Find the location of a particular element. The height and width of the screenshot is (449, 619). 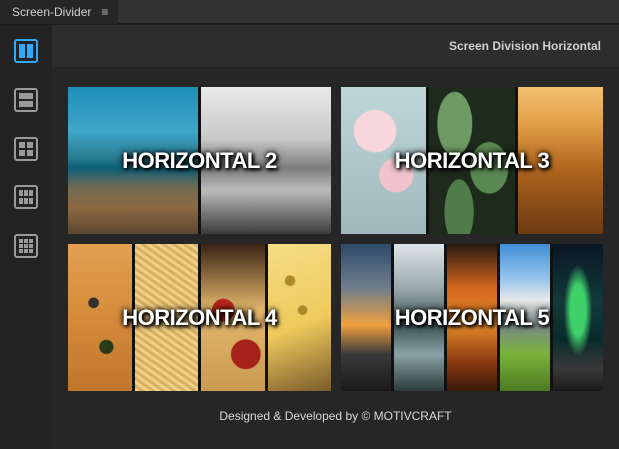

page-title: Screen Division Horizontal is located at coordinates (524, 46).